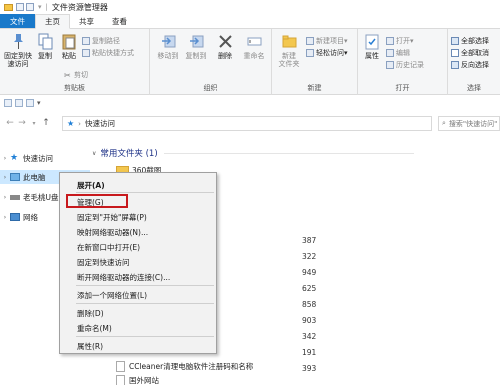 The height and width of the screenshot is (385, 500). I want to click on copy-path-label: 复制路径, so click(106, 40).